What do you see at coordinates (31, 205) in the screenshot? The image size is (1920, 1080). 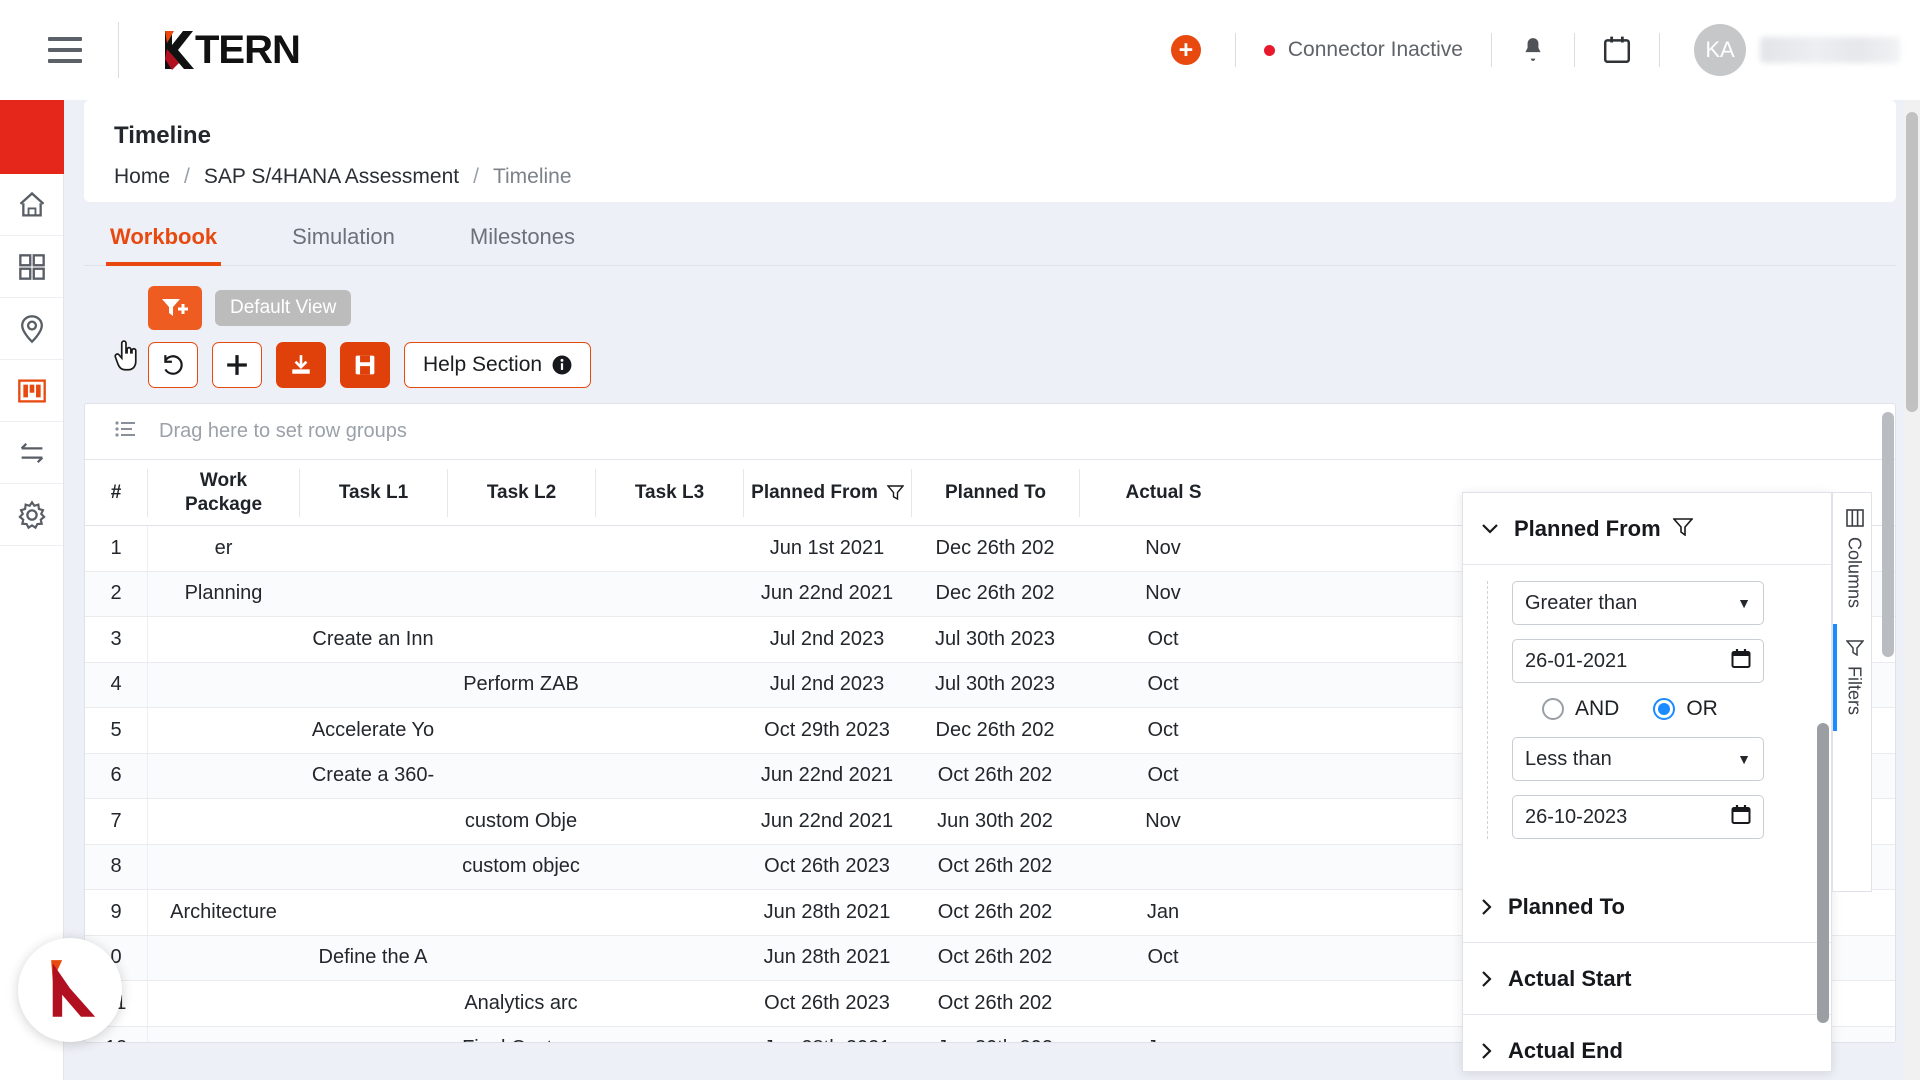 I see `sidebar-item-home` at bounding box center [31, 205].